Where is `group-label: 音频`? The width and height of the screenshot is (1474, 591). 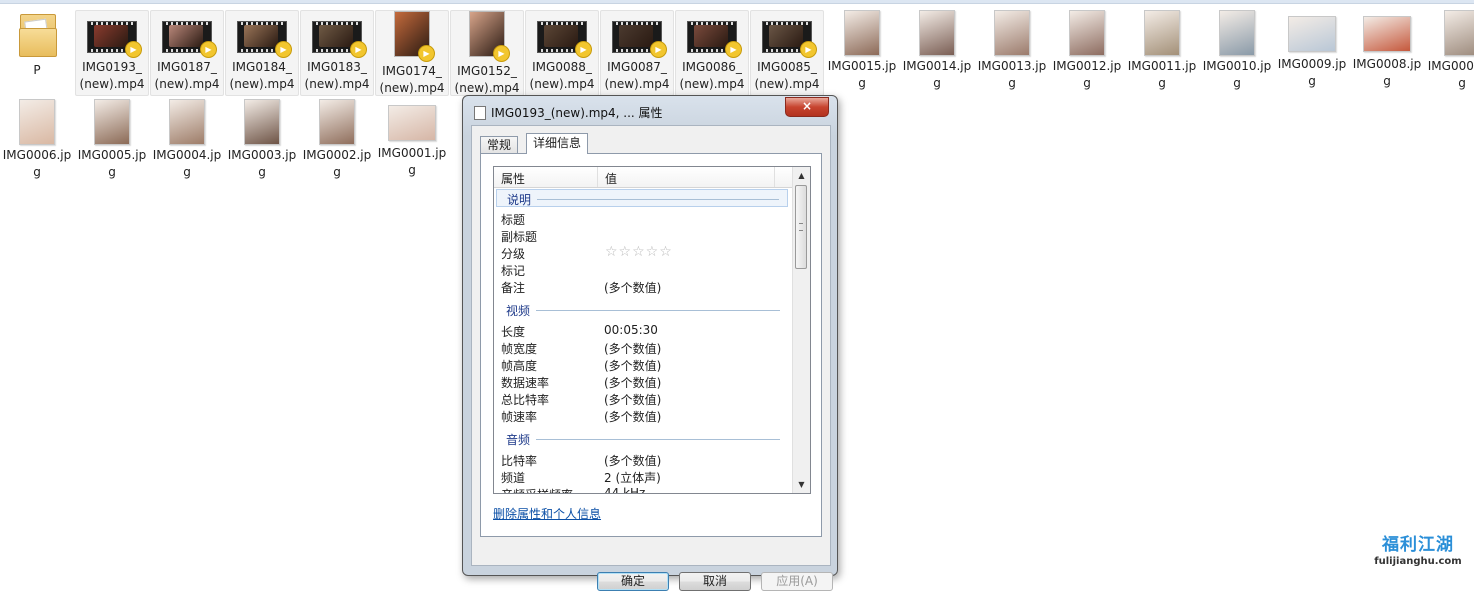 group-label: 音频 is located at coordinates (518, 440).